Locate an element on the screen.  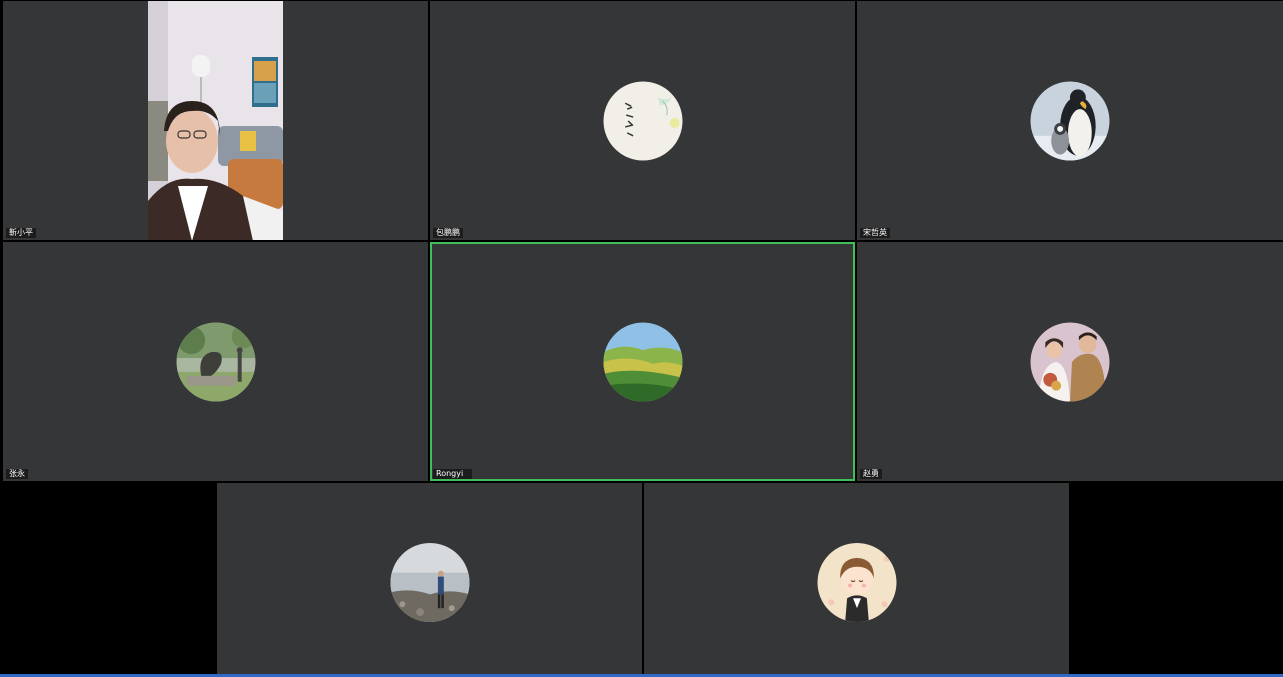
participant-video-feed is located at coordinates (215, 120).